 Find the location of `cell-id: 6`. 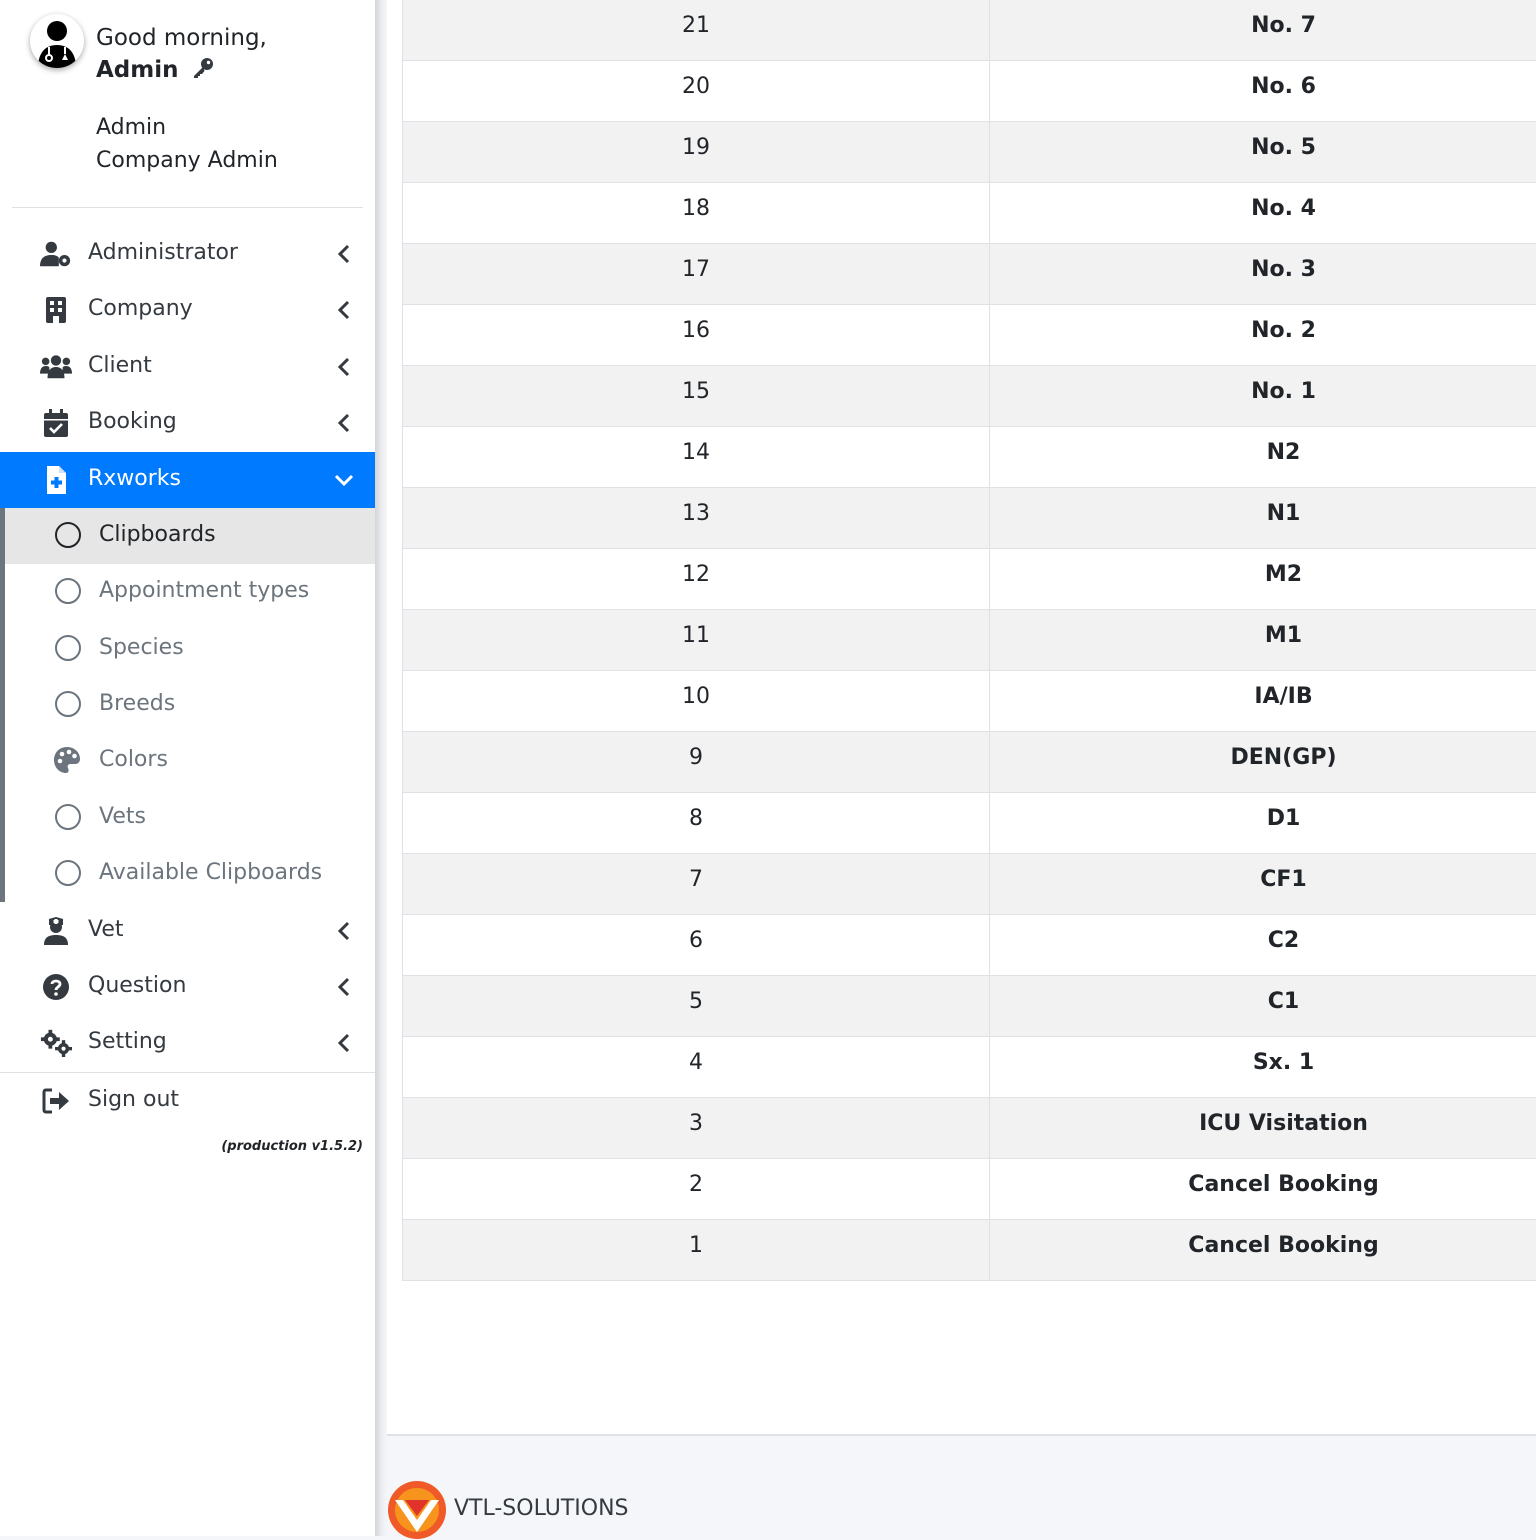

cell-id: 6 is located at coordinates (696, 945).